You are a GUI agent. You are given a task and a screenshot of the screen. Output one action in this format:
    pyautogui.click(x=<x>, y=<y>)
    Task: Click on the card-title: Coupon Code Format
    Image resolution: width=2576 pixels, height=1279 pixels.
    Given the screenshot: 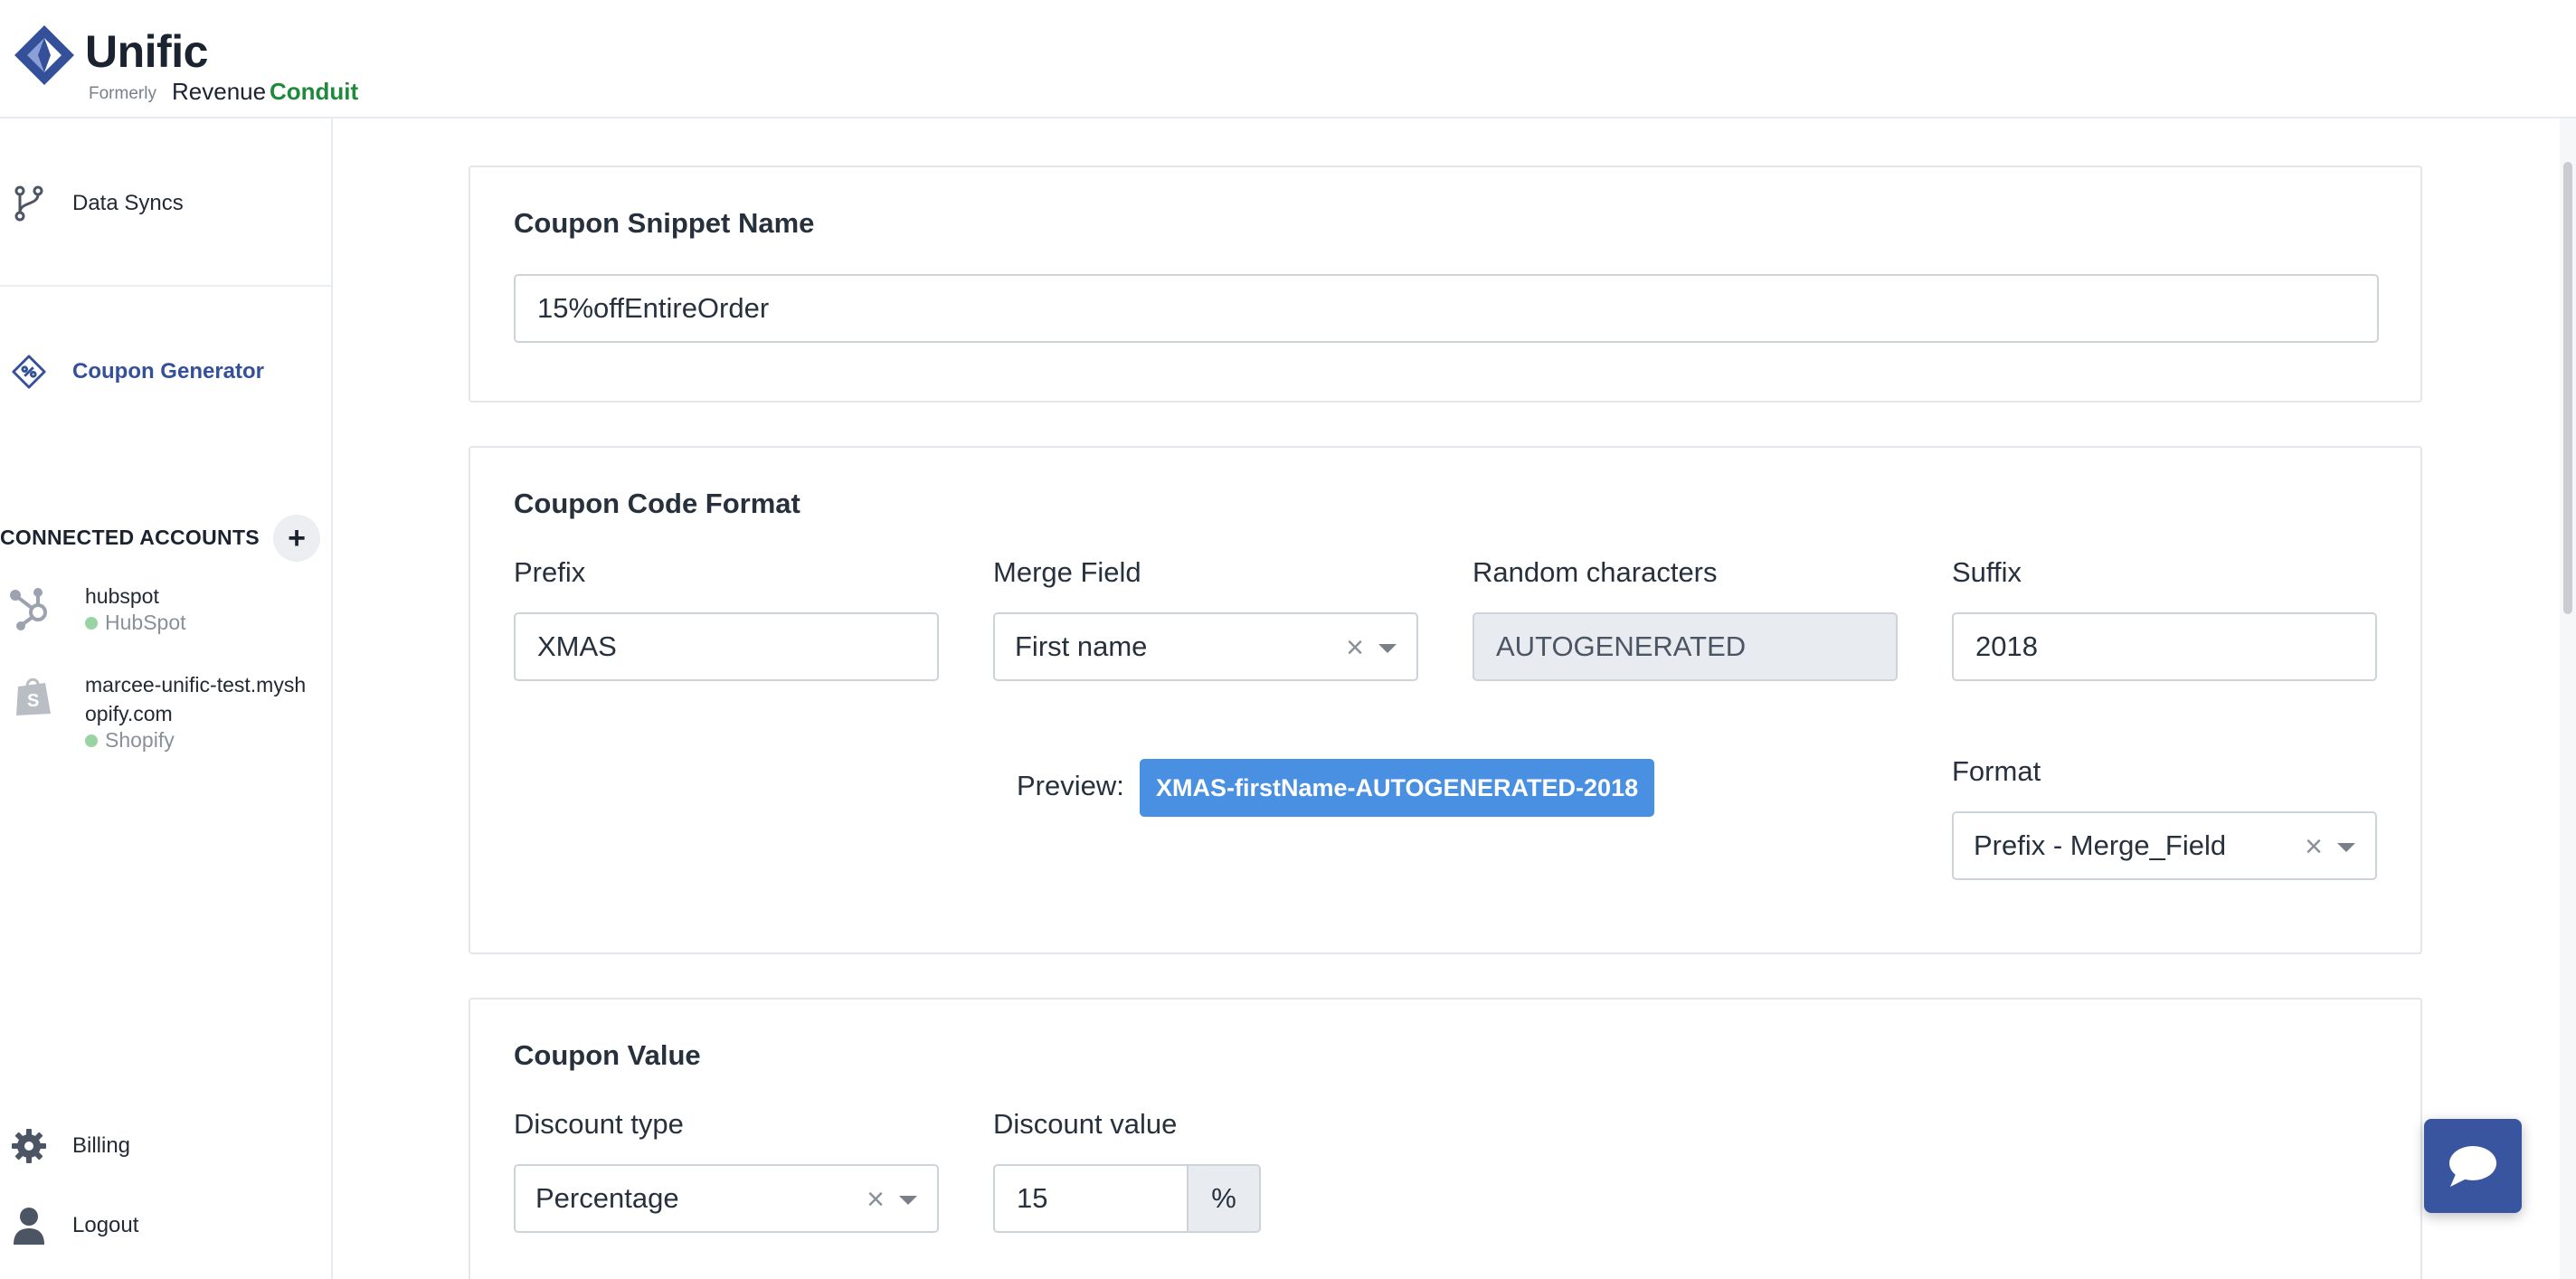 What is the action you would take?
    pyautogui.click(x=657, y=503)
    